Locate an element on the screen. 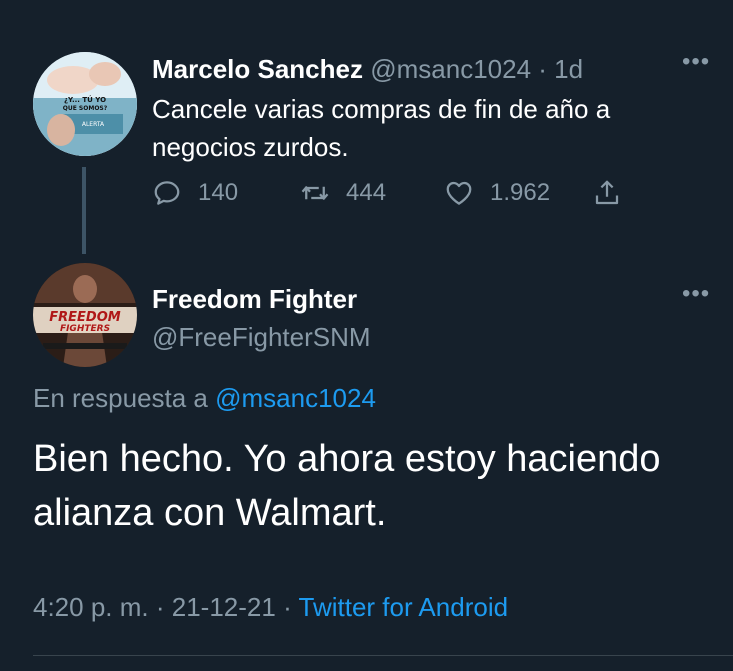 Image resolution: width=733 pixels, height=671 pixels. tweet-header: Marcelo Sanchez @msanc1024 · 1d is located at coordinates (367, 69).